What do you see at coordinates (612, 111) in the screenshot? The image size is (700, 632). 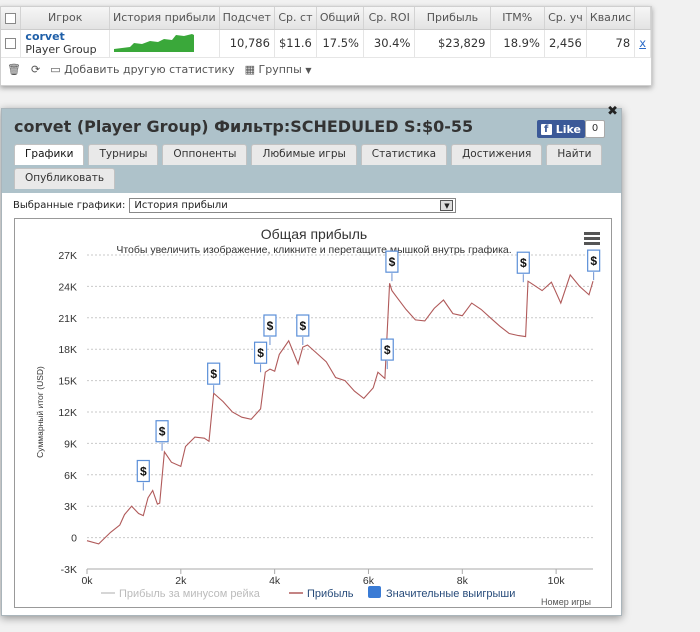 I see `close-icon: ✖` at bounding box center [612, 111].